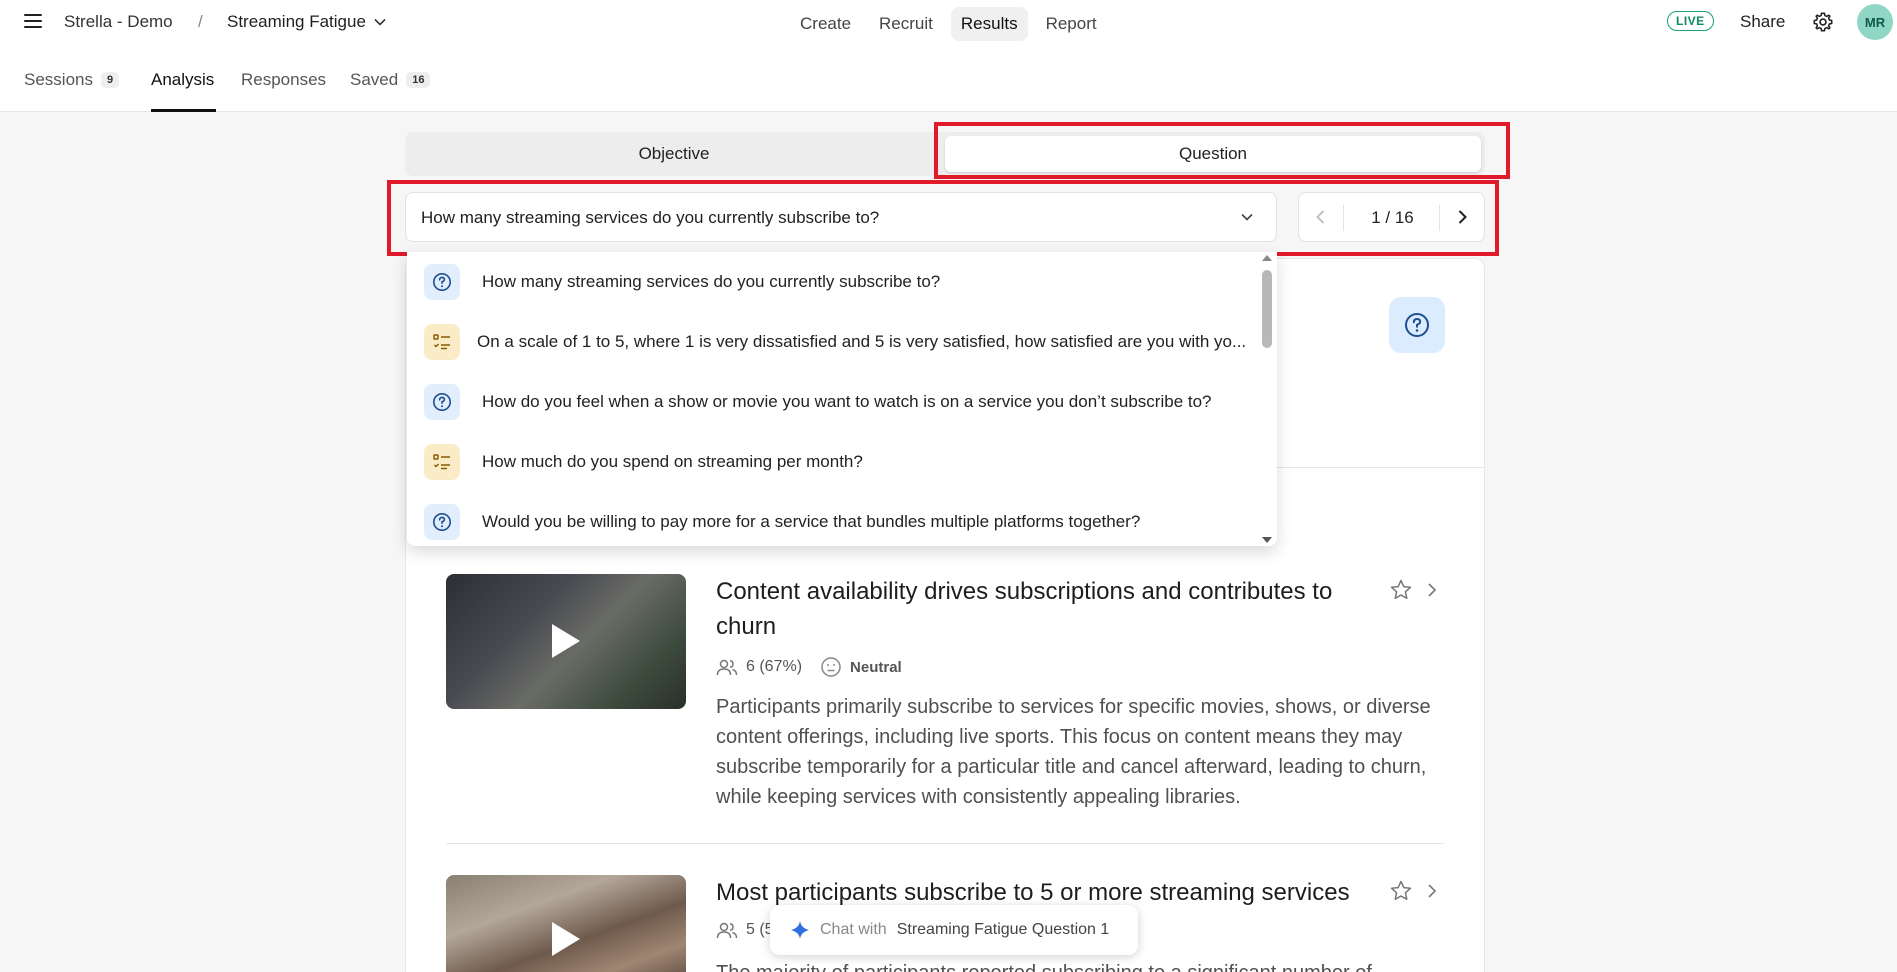 This screenshot has width=1897, height=972. What do you see at coordinates (1267, 309) in the screenshot?
I see `dropdown-scrollbar-thumb` at bounding box center [1267, 309].